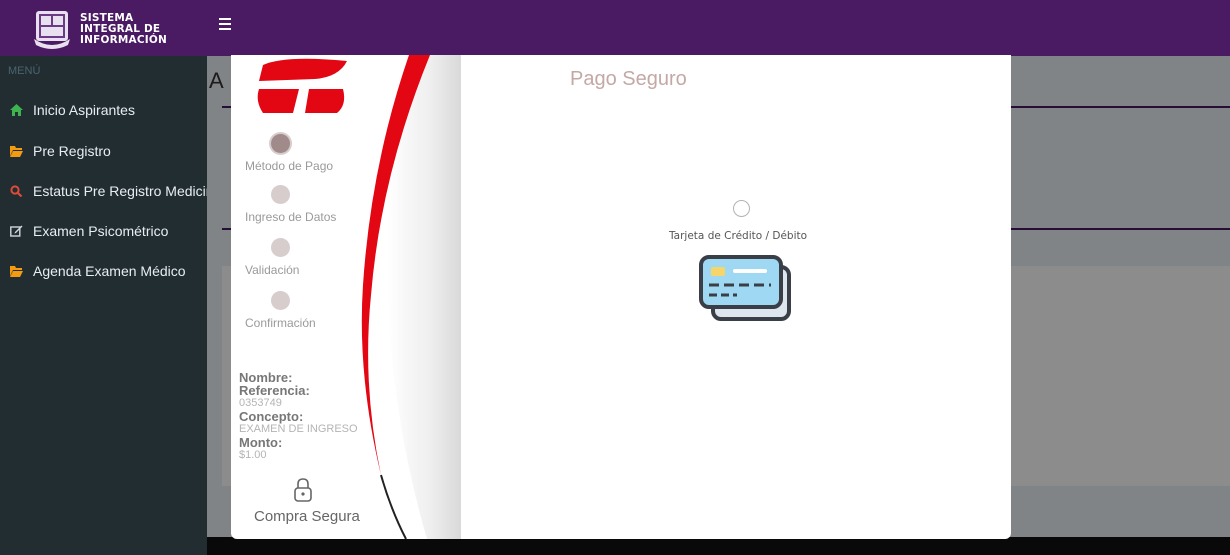  What do you see at coordinates (628, 79) in the screenshot?
I see `modal-title: Pago Seguro` at bounding box center [628, 79].